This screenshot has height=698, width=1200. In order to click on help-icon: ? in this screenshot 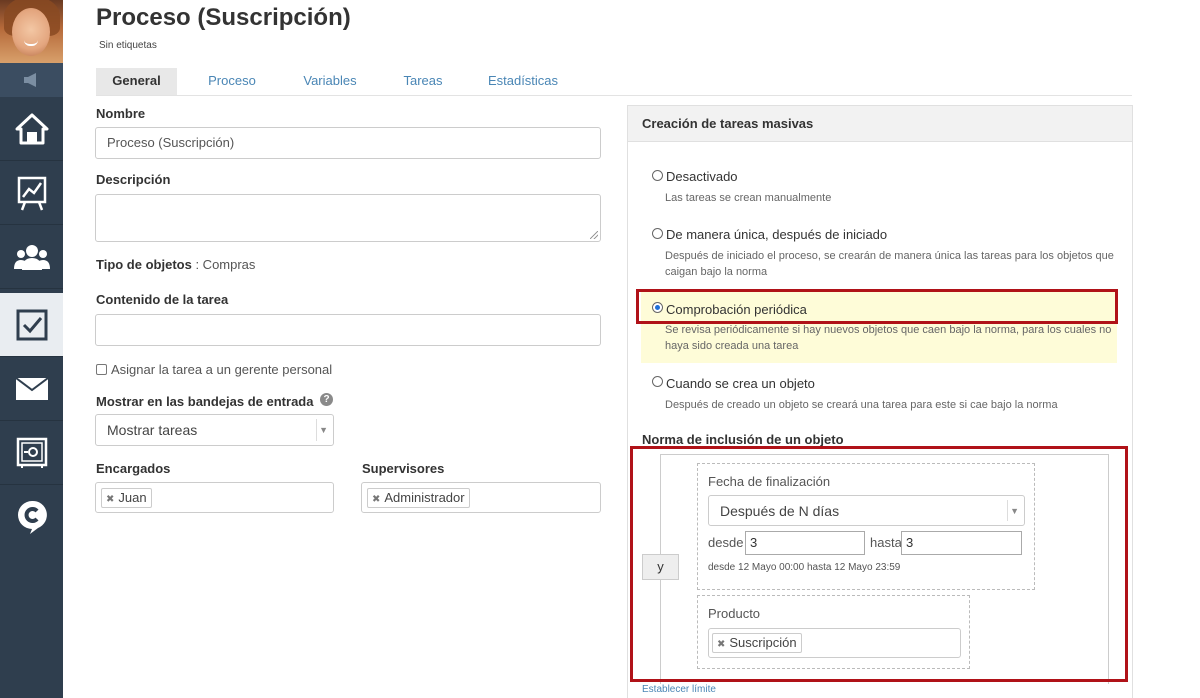, I will do `click(326, 399)`.